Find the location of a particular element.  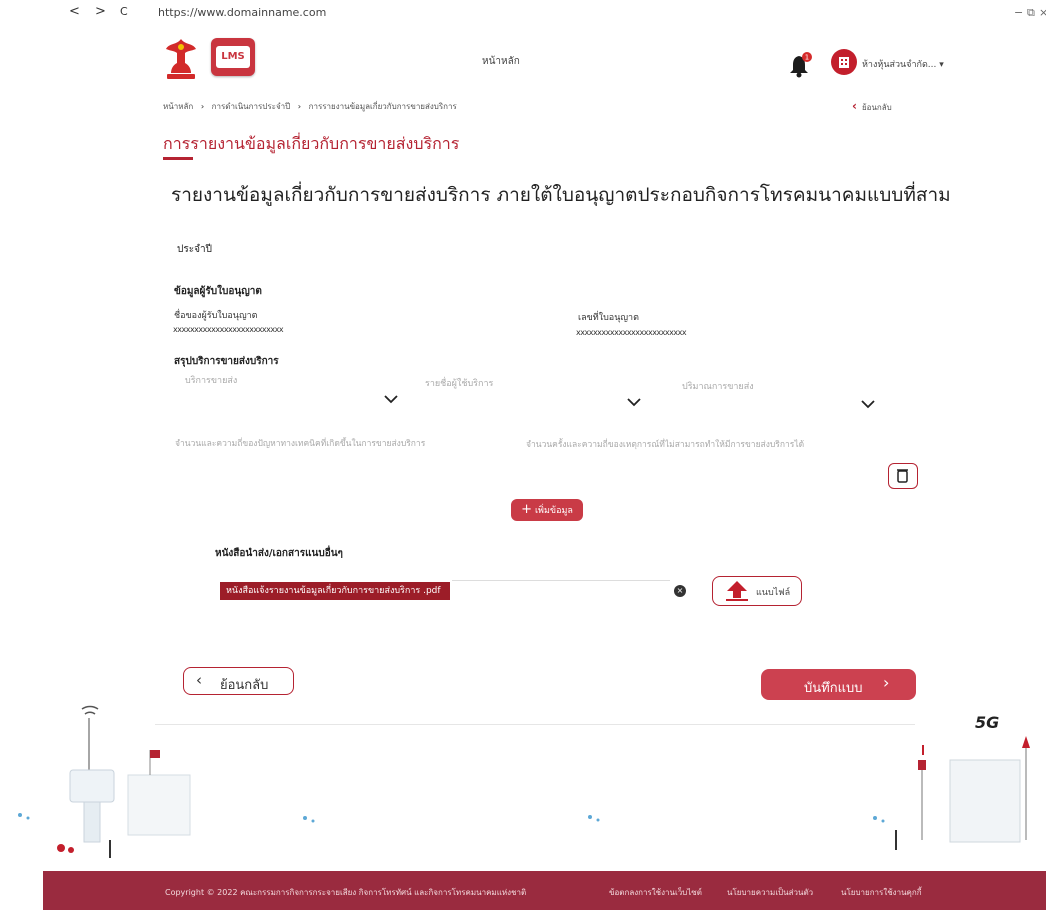

footer-link-privacy: นโยบายความเป็นส่วนตัว is located at coordinates (770, 892).